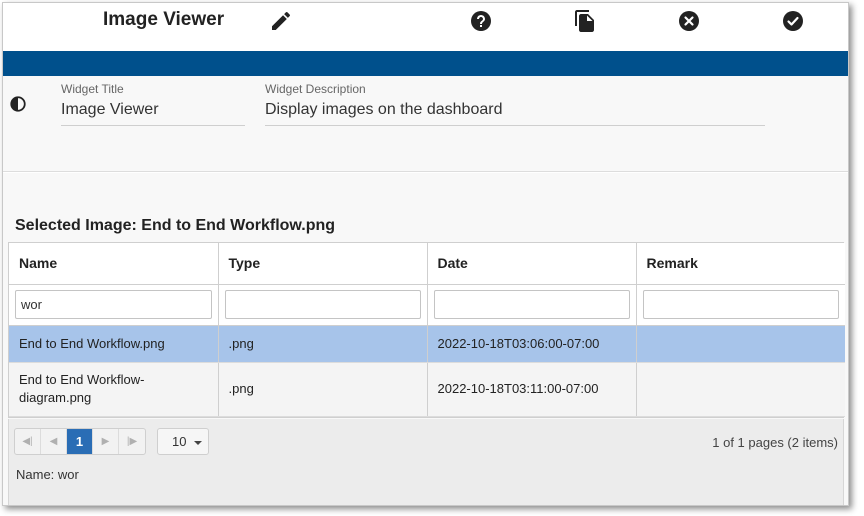 This screenshot has width=864, height=516. What do you see at coordinates (54, 441) in the screenshot?
I see `previous-page-icon: ◀` at bounding box center [54, 441].